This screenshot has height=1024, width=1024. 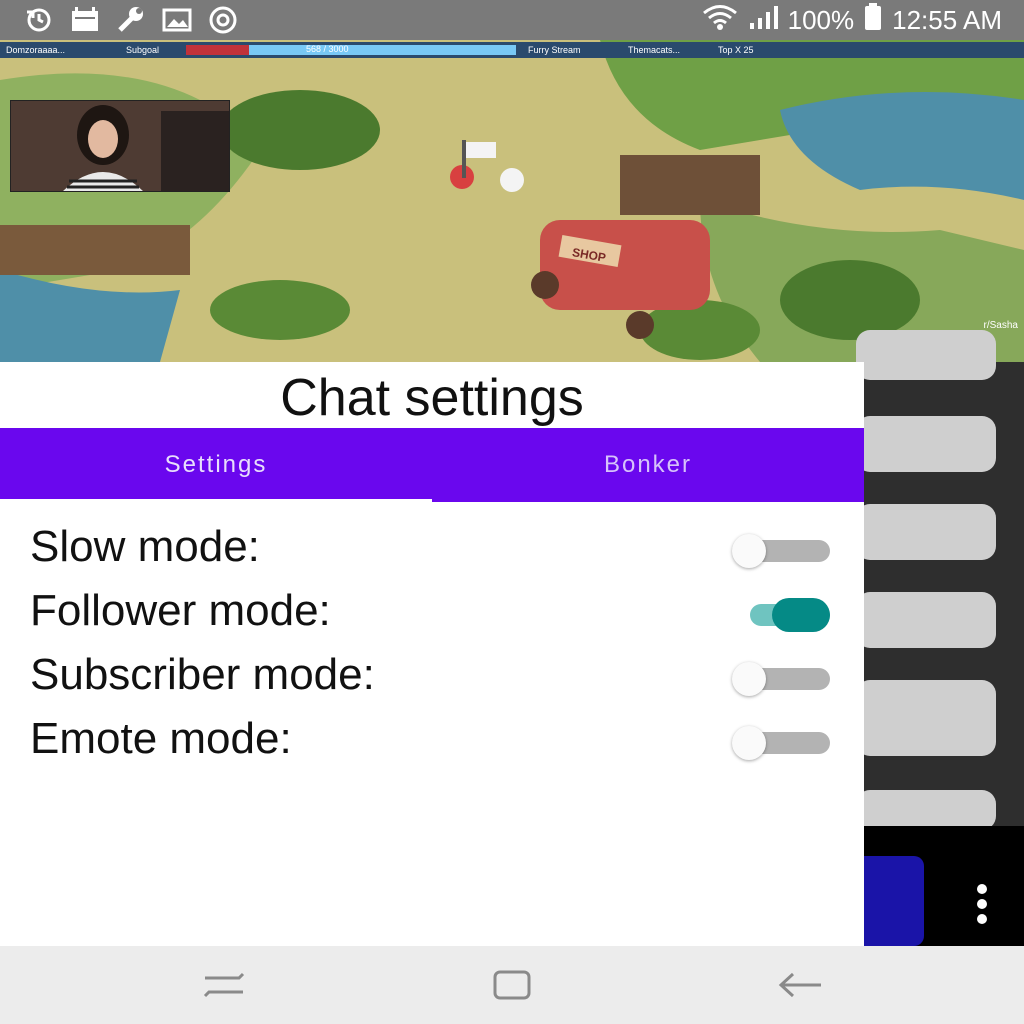 I want to click on stream-corner-text: r/Sasha, so click(x=1000, y=325).